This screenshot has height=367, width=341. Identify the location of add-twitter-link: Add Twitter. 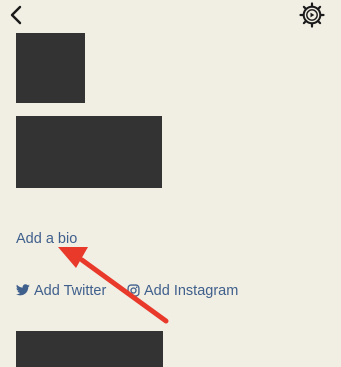
(61, 291).